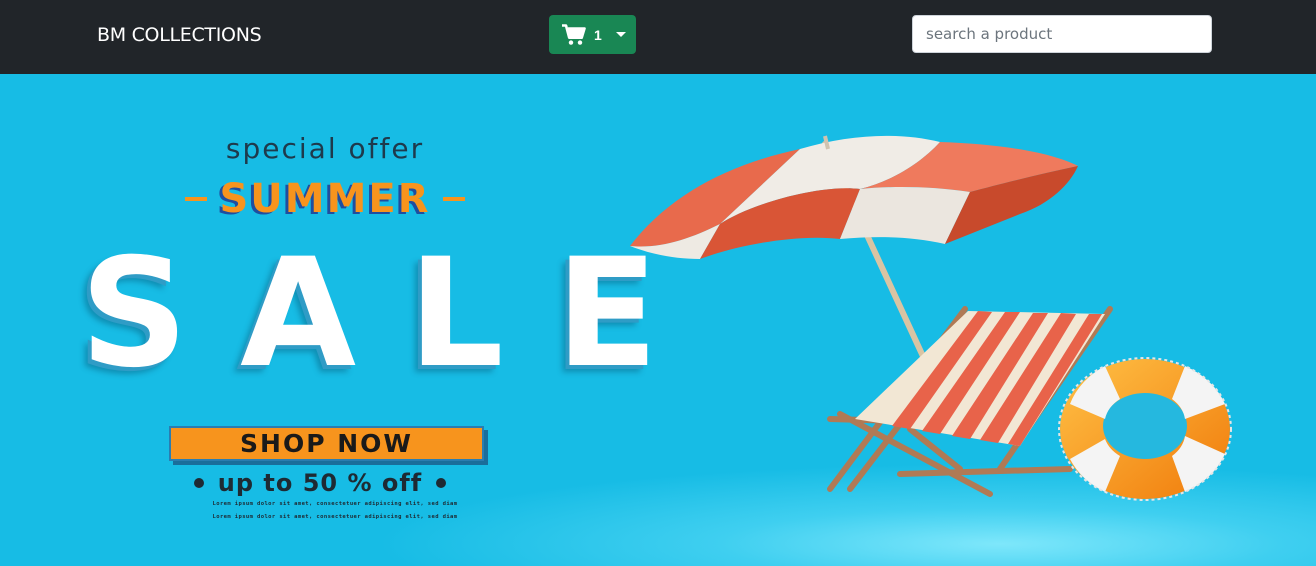  I want to click on chevron-down-icon, so click(620, 34).